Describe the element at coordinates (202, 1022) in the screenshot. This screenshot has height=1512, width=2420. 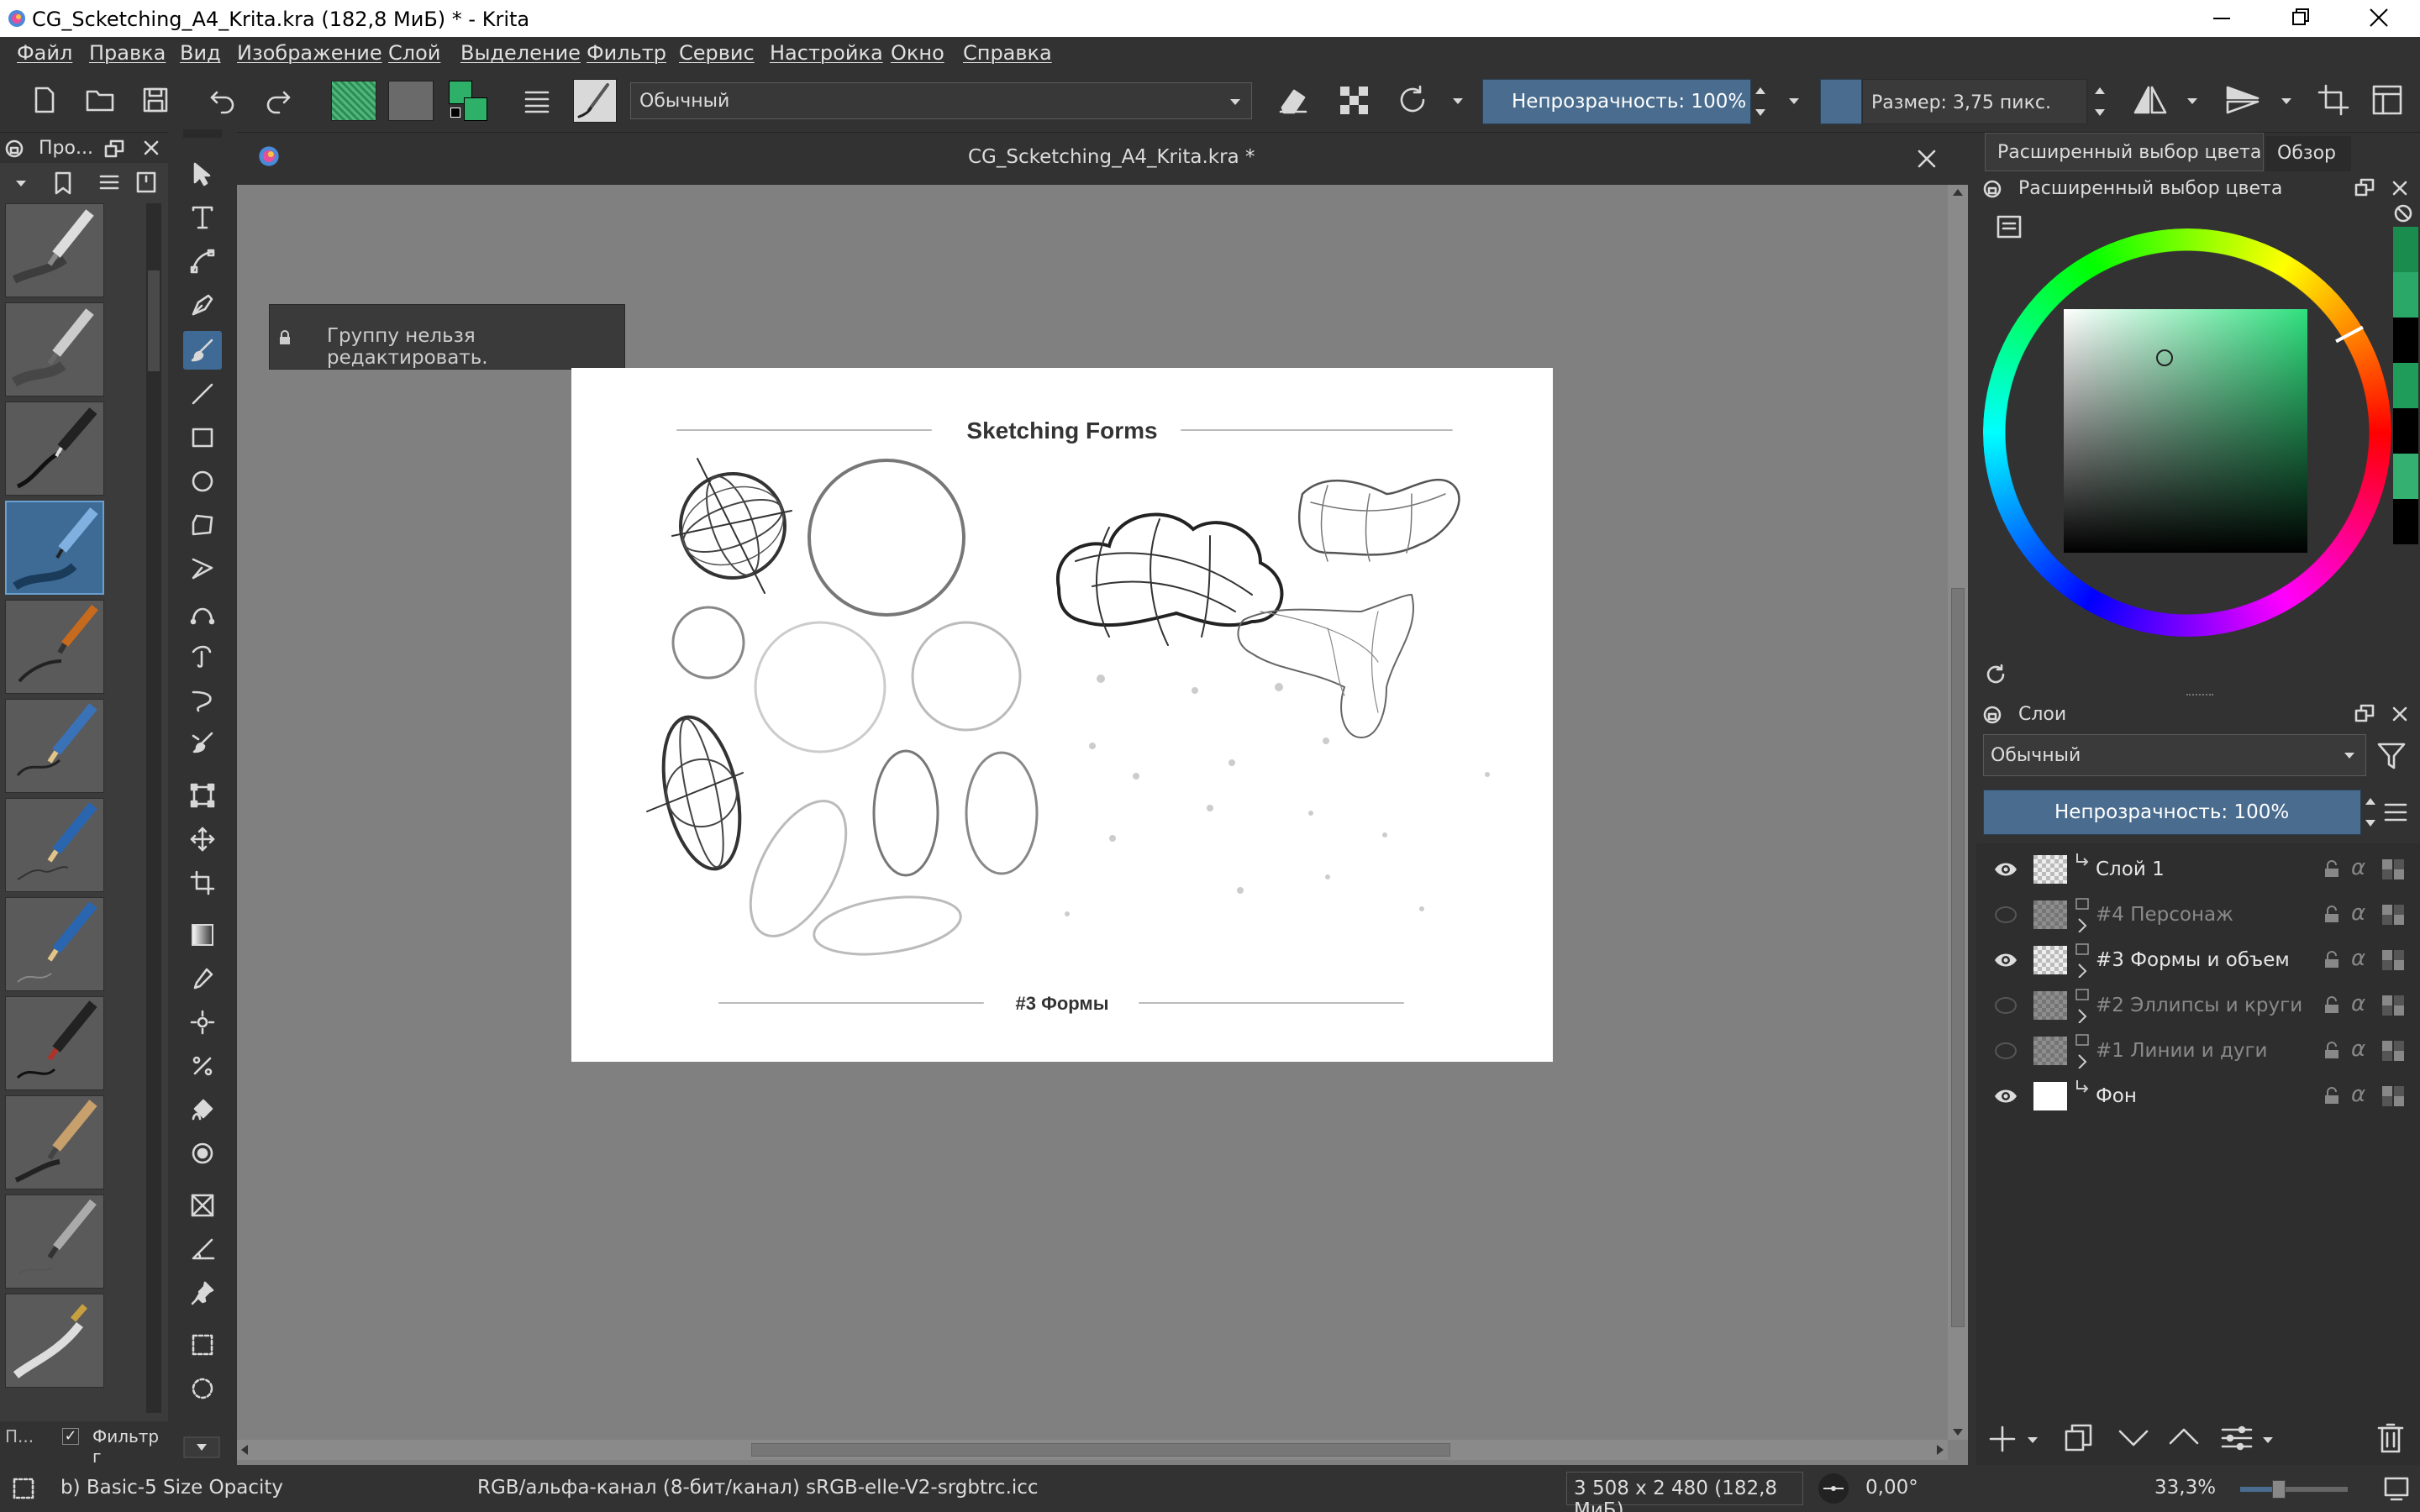
I see `smart-patch-tool` at that location.